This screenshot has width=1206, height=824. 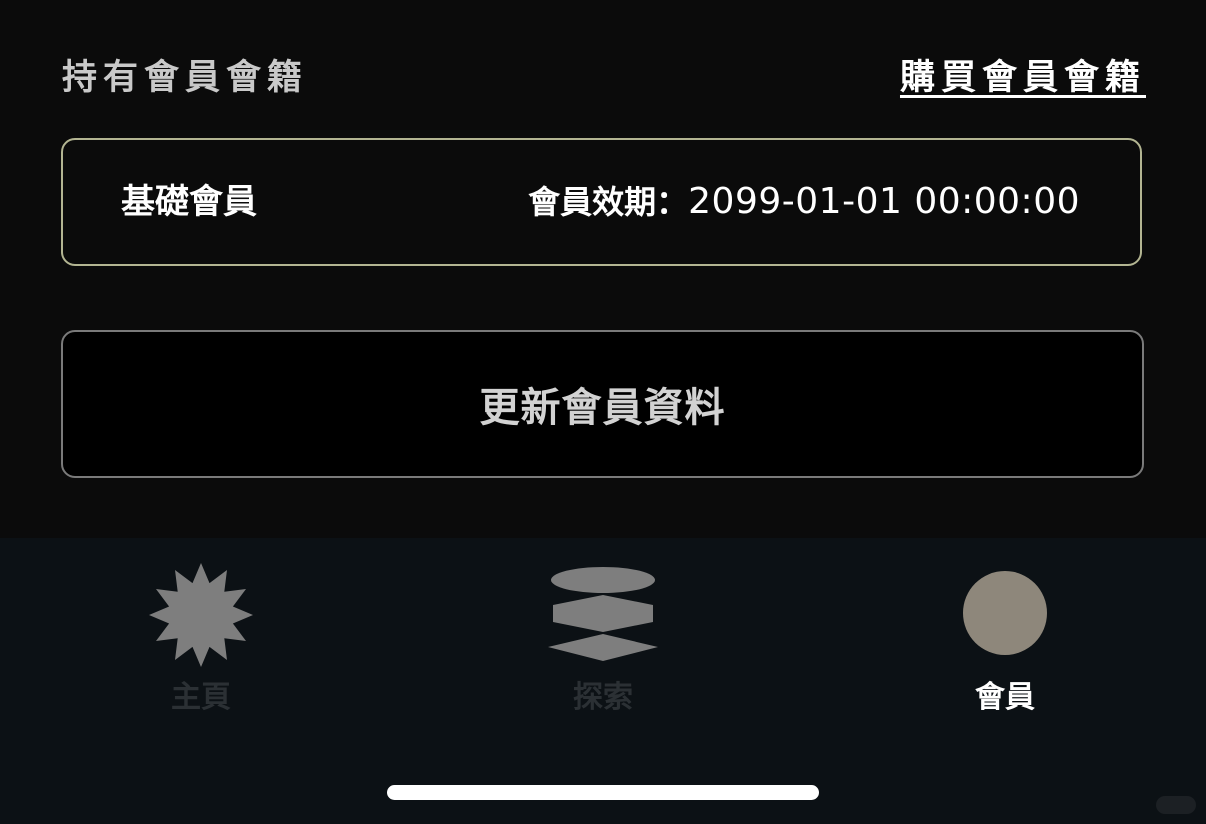 I want to click on tab-explore: 探索, so click(x=603, y=633).